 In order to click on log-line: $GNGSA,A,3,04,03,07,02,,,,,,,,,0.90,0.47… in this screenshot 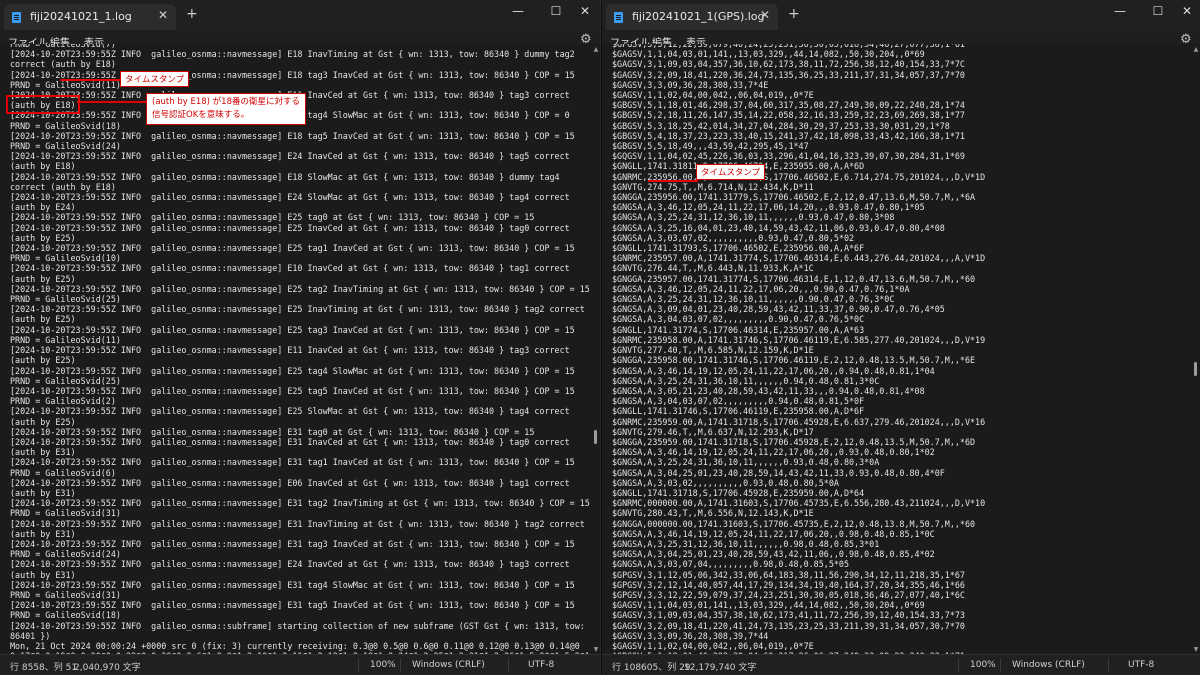, I will do `click(738, 319)`.